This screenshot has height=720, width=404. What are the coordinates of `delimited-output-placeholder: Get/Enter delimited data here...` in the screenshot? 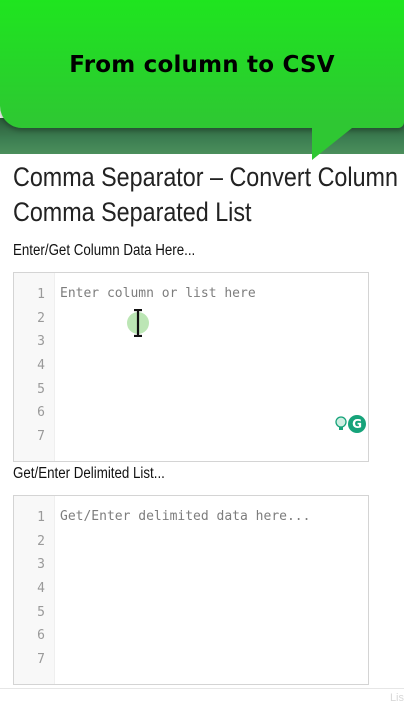 It's located at (185, 516).